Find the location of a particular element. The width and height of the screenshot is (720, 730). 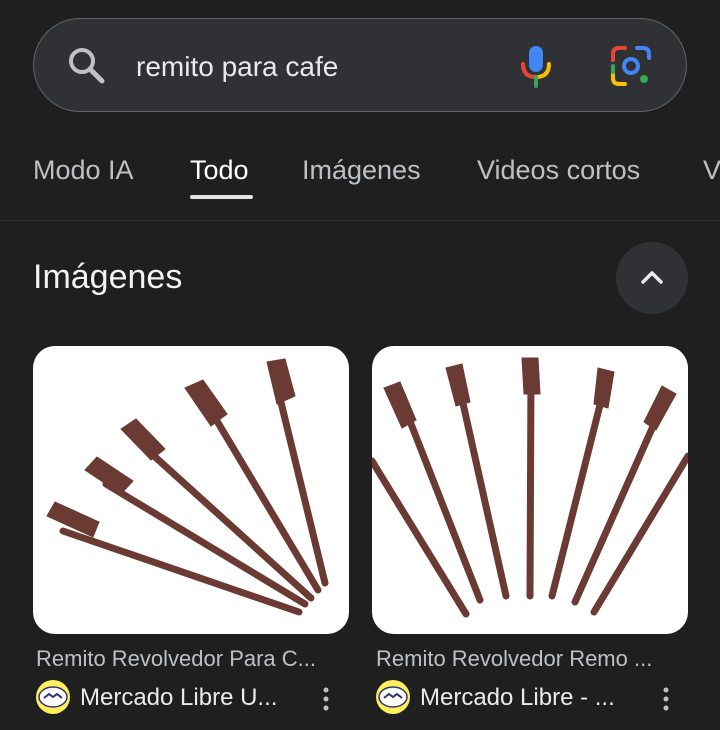

tab-videos-cortos: Videos cortos is located at coordinates (558, 170).